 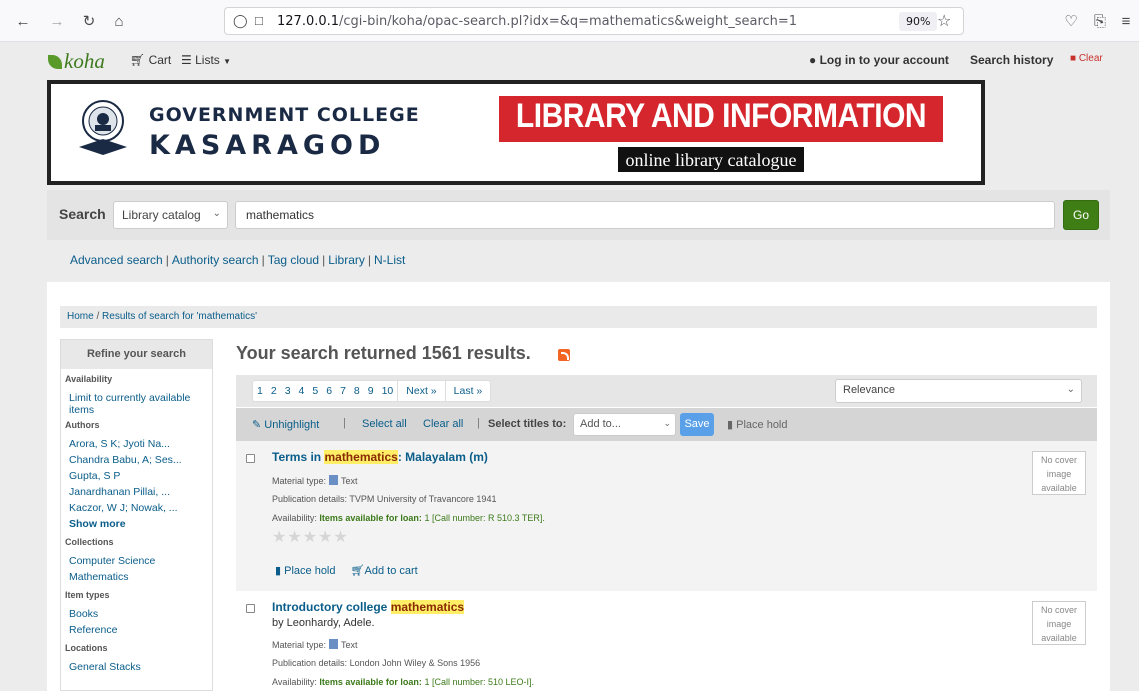 I want to click on tag-cloud-link: Tag cloud, so click(x=293, y=260).